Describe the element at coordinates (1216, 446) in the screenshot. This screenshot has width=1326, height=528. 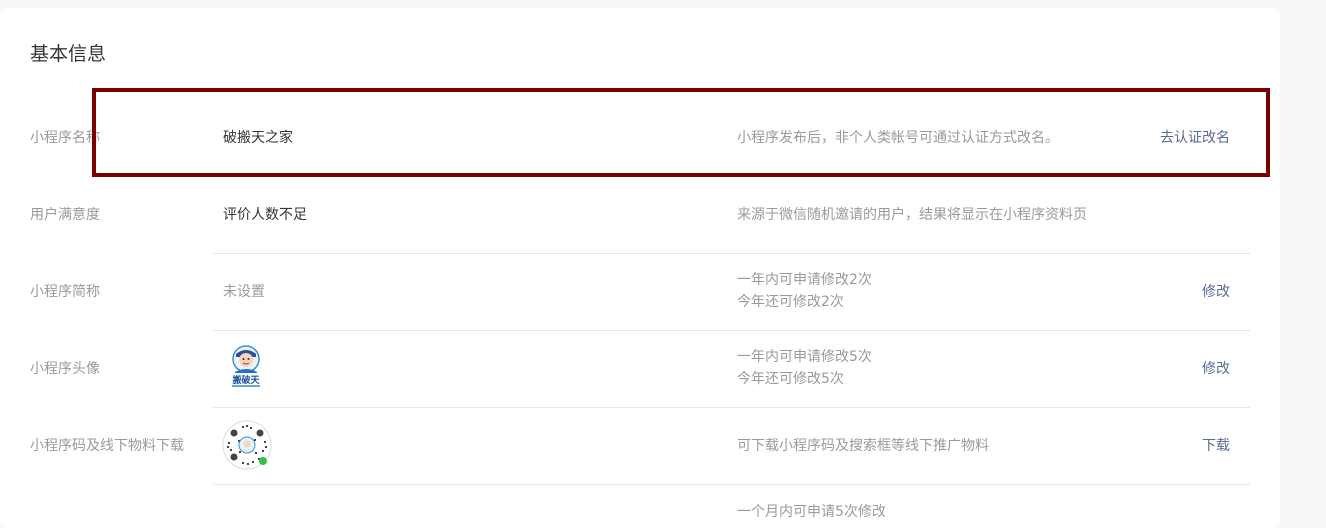
I see `download-materials-link: 下载` at that location.